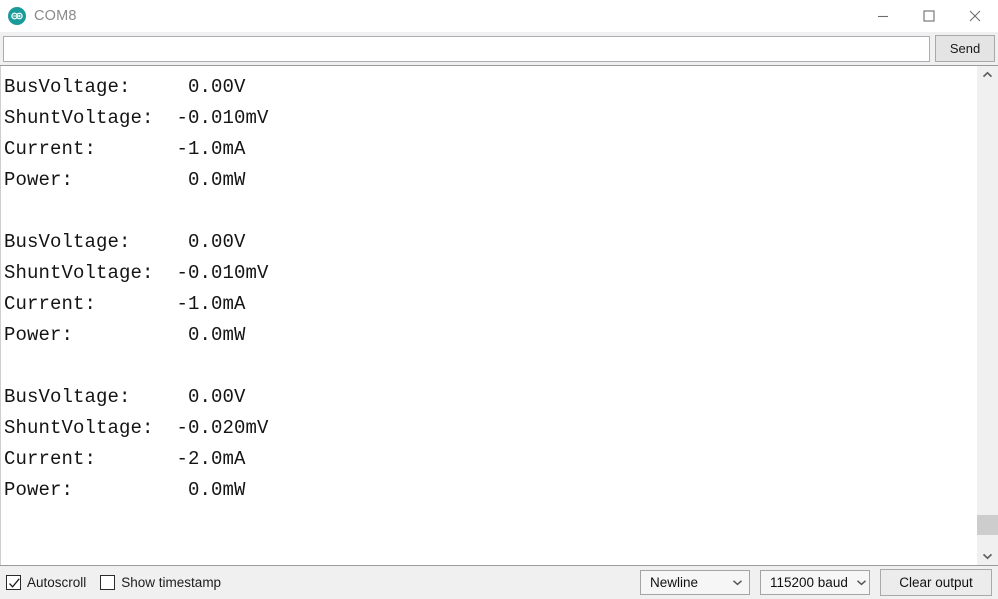  Describe the element at coordinates (136, 428) in the screenshot. I see `log-line: ShuntVoltage: -0.020mV` at that location.